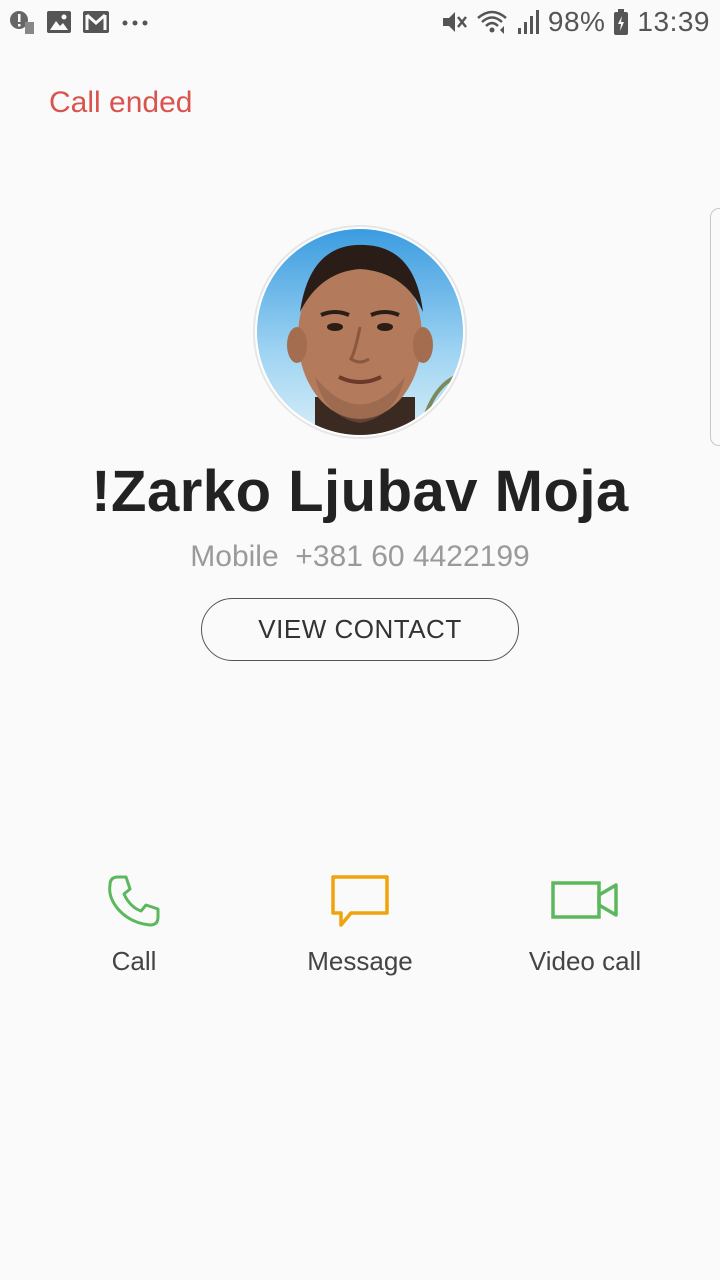  Describe the element at coordinates (585, 901) in the screenshot. I see `video-icon` at that location.